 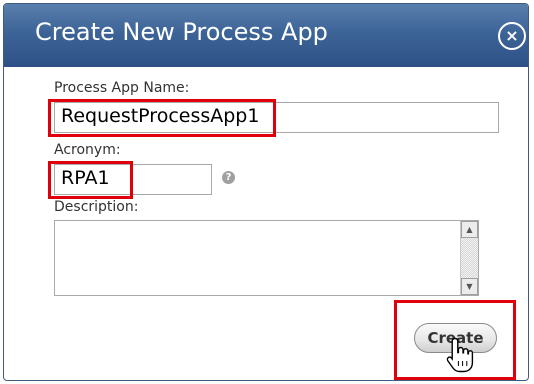 I want to click on scroll-down-button: ▼, so click(x=469, y=286).